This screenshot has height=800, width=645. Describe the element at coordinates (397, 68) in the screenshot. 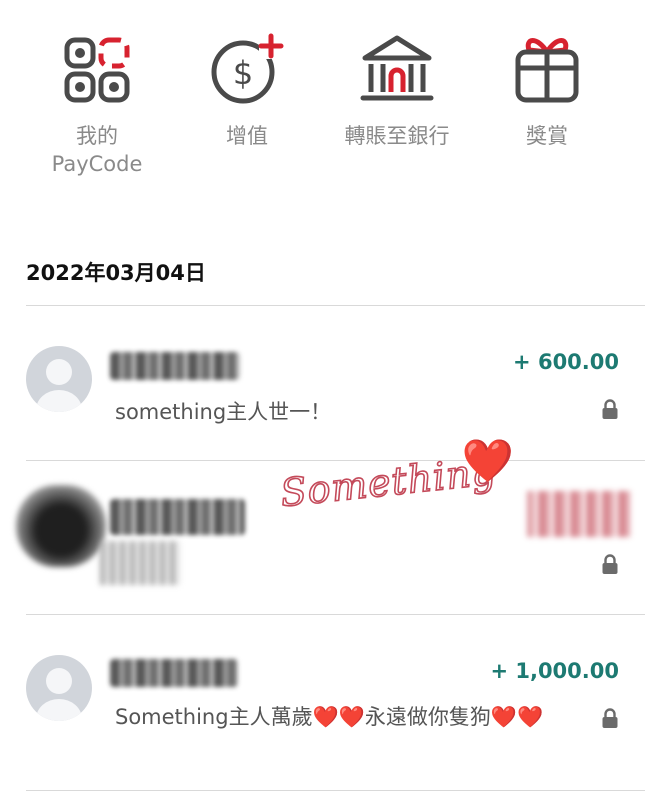

I see `bank-icon` at that location.